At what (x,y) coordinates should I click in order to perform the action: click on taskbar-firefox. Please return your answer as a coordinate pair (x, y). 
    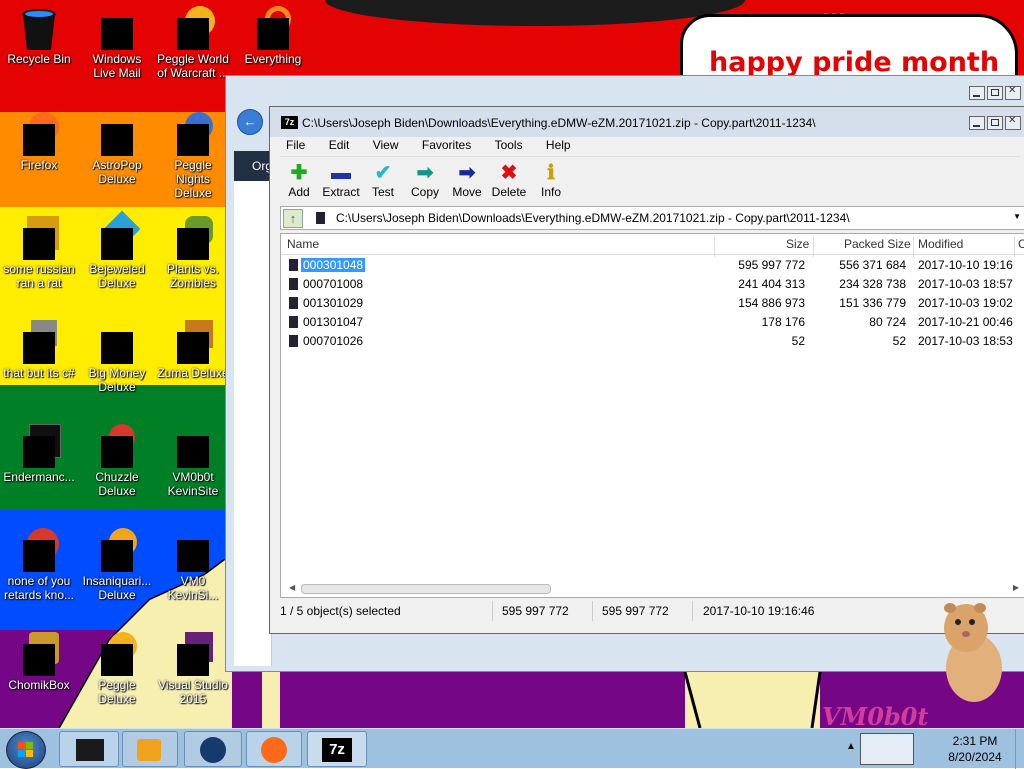
    Looking at the image, I should click on (274, 749).